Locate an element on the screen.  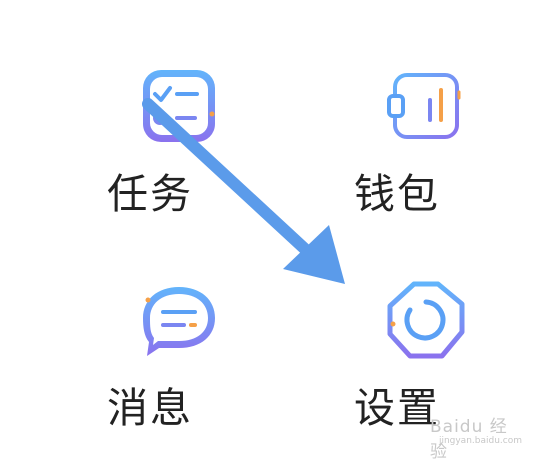
message-bubble-icon is located at coordinates (179, 320).